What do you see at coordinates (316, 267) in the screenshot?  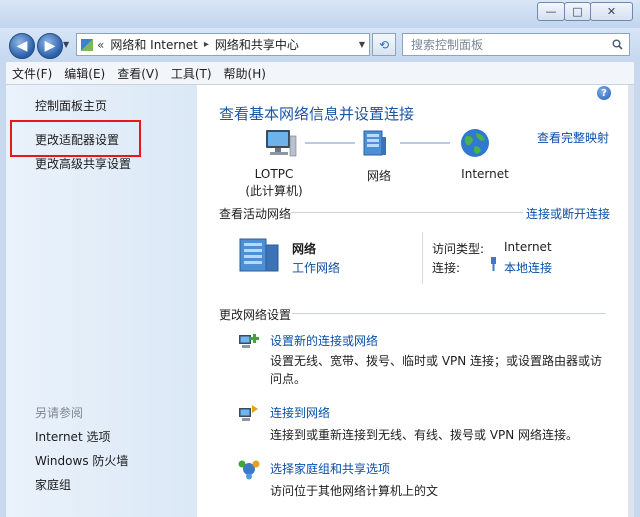 I see `network-type-link: 工作网络` at bounding box center [316, 267].